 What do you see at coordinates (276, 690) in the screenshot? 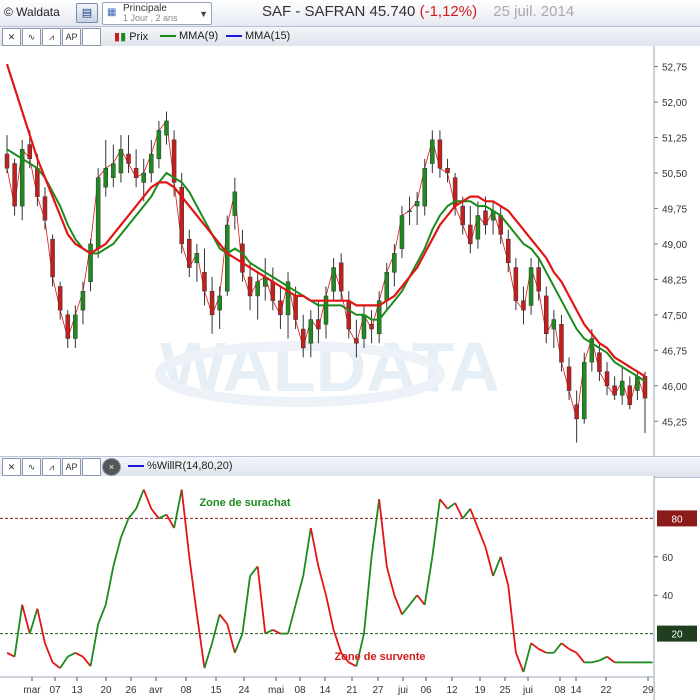
I see `x-tick-label: mai` at bounding box center [276, 690].